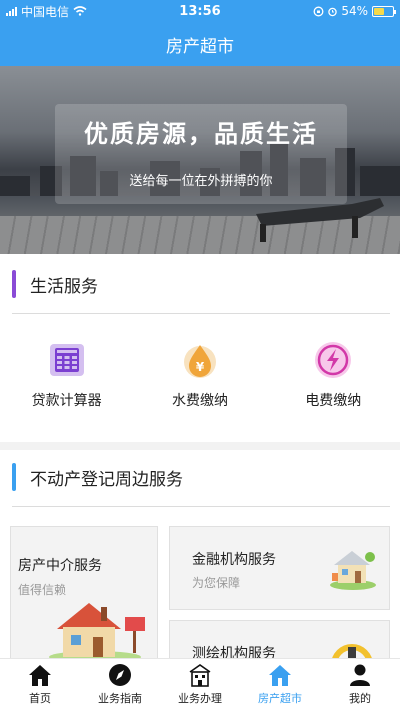 This screenshot has height=710, width=400. I want to click on carrier-label: 中国电信, so click(45, 11).